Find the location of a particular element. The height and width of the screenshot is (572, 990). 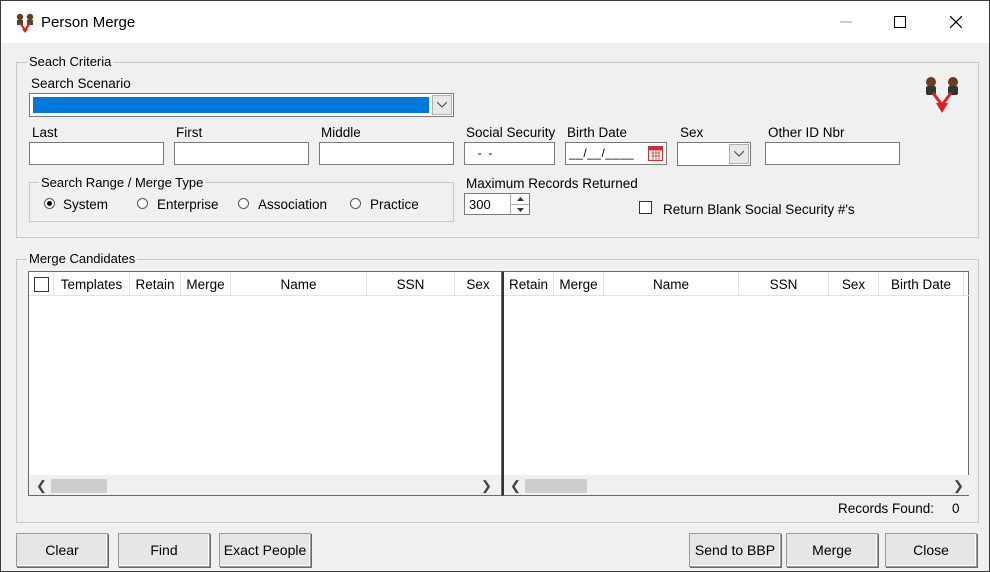

merge-button: Merge is located at coordinates (832, 550).